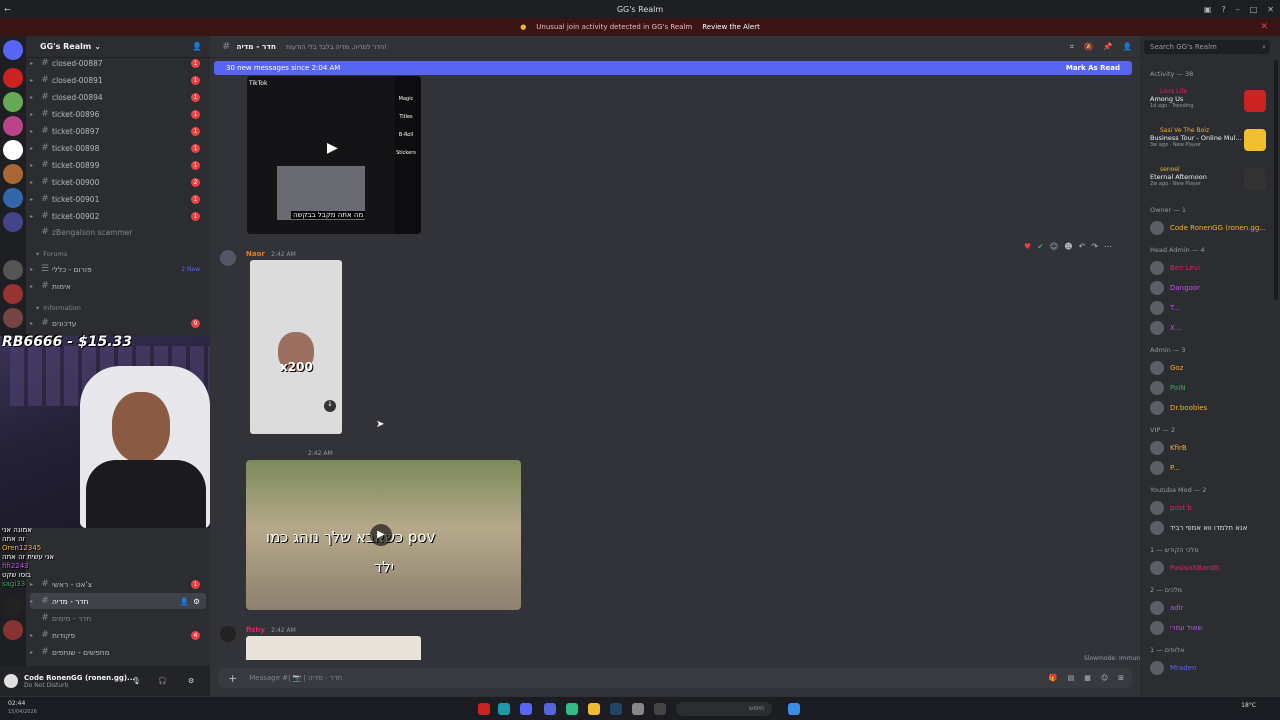 This screenshot has height=720, width=1280. I want to click on member-item: Ben Levi, so click(1210, 268).